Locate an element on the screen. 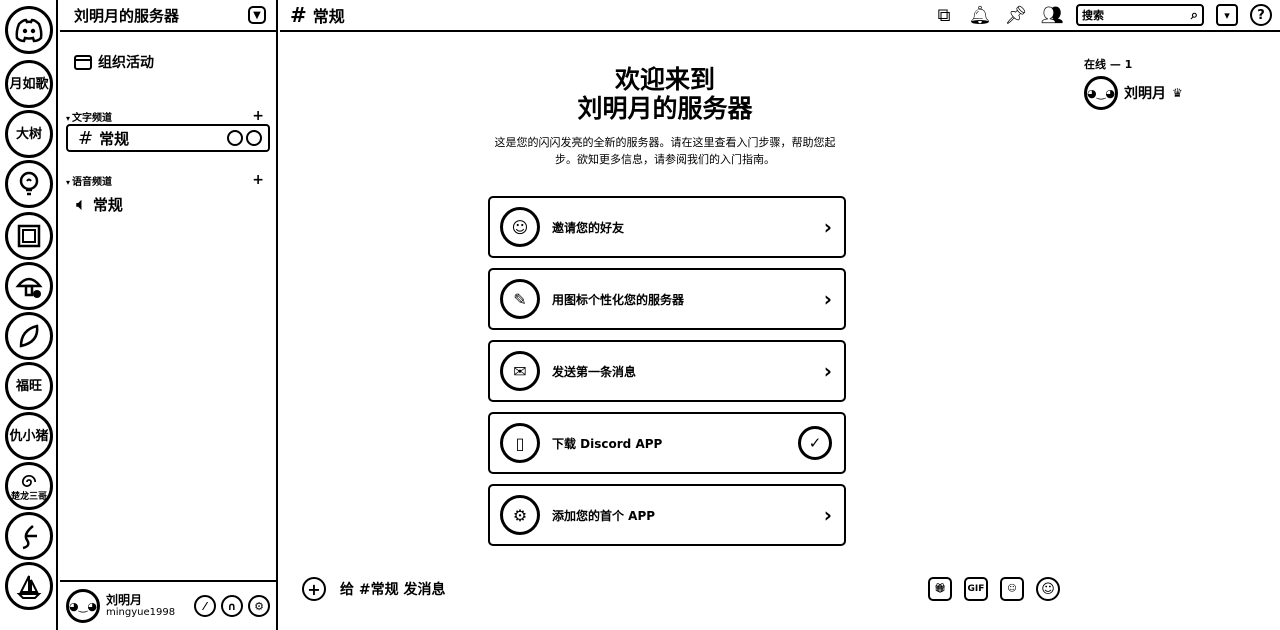  card-add-app: ⚙ 添加您的首个 APP › is located at coordinates (667, 515).